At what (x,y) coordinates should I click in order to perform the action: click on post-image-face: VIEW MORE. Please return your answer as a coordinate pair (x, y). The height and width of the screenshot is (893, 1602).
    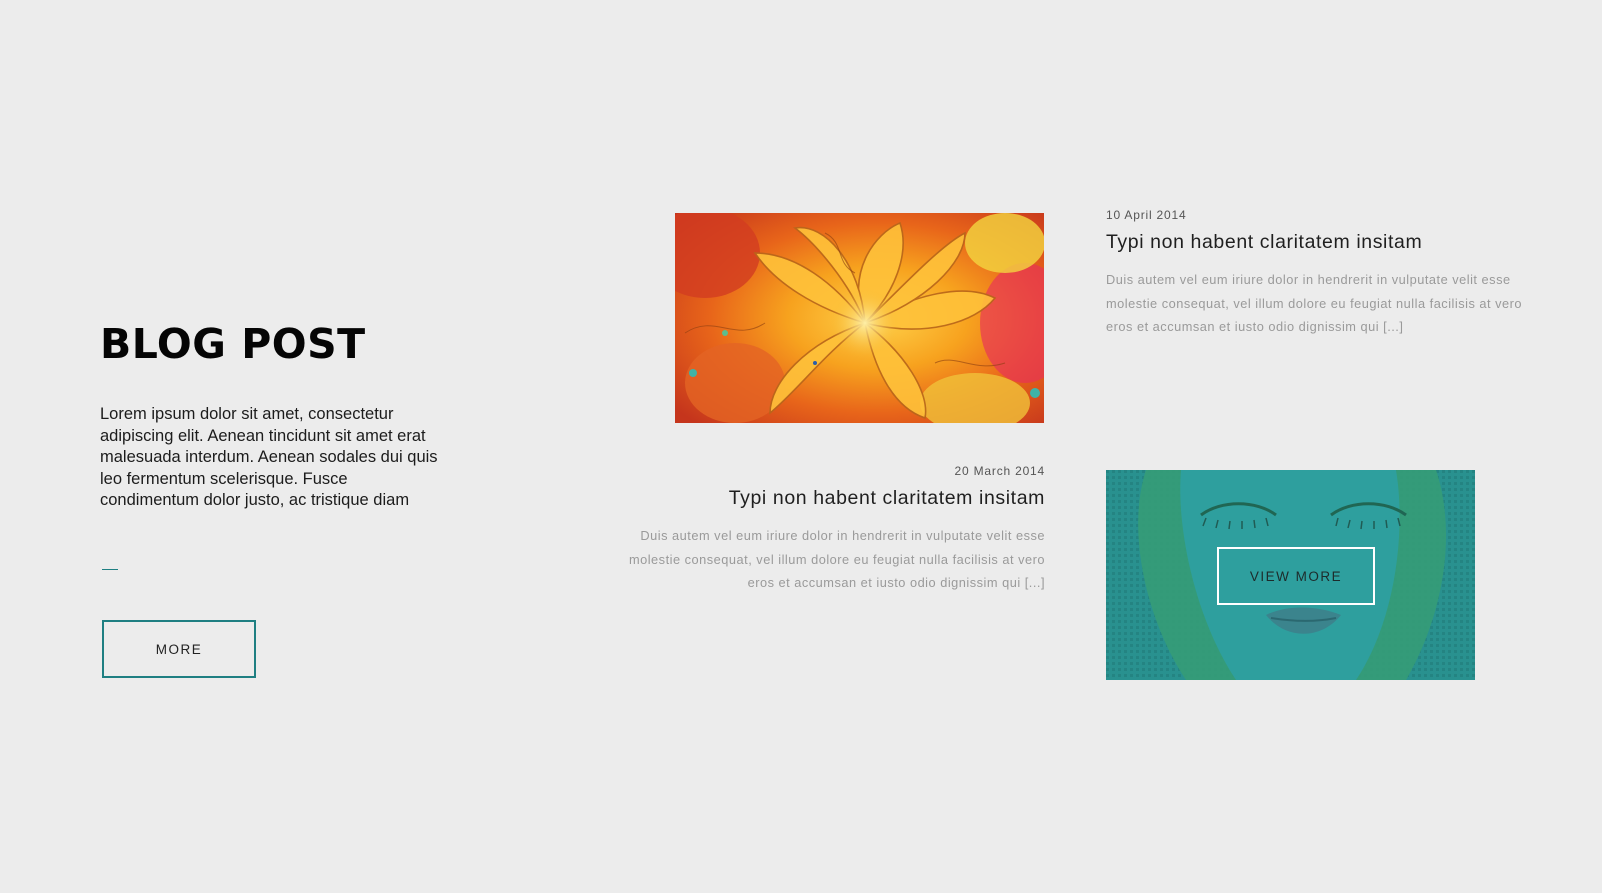
    Looking at the image, I should click on (1290, 575).